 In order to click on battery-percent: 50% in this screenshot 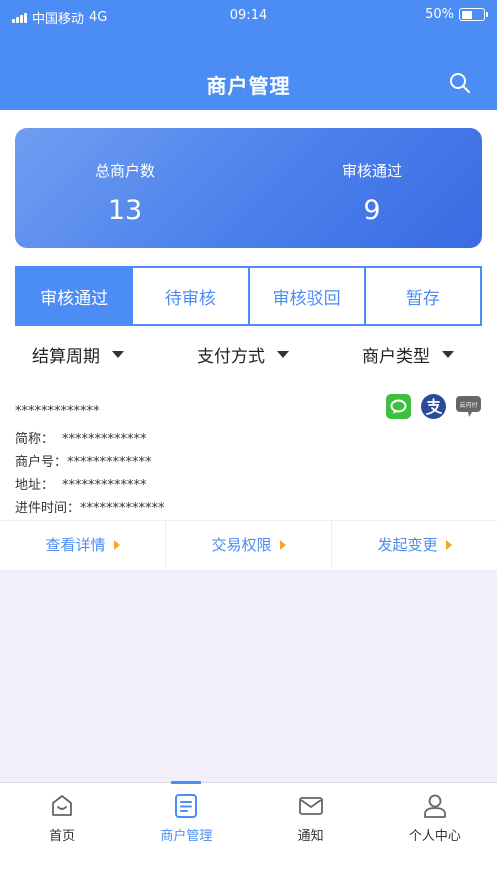, I will do `click(439, 14)`.